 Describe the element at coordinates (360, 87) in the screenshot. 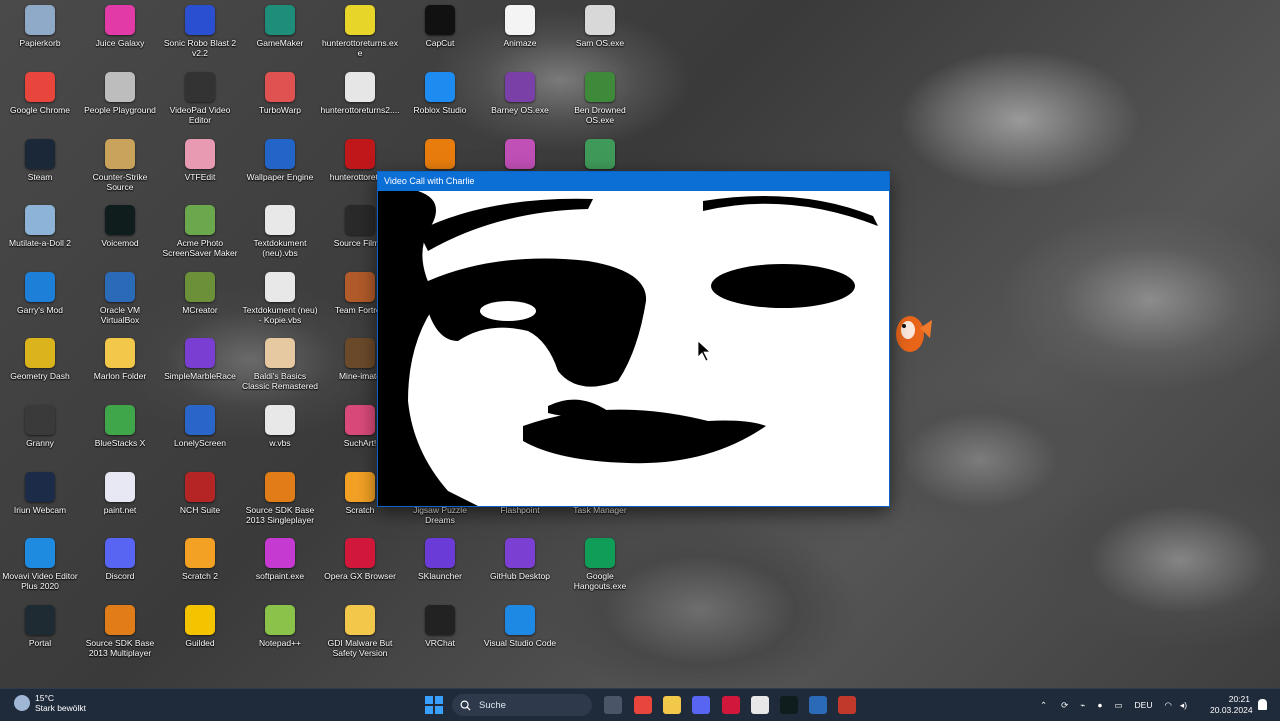

I see `white-glove-icon` at that location.